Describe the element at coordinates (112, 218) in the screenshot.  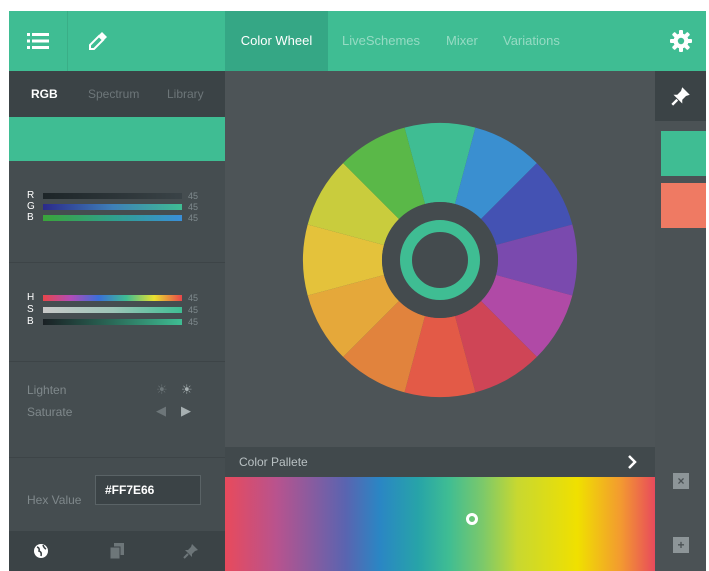
I see `b-slider` at that location.